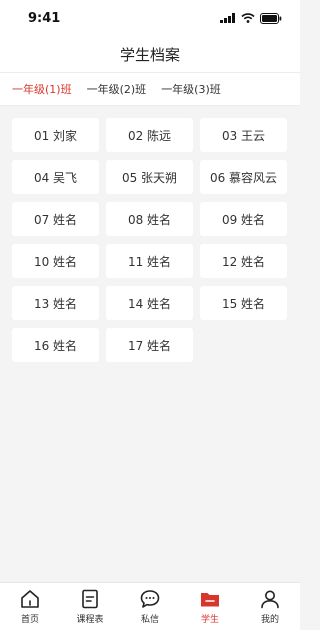 This screenshot has width=320, height=630. I want to click on tab-profile: 我的, so click(270, 606).